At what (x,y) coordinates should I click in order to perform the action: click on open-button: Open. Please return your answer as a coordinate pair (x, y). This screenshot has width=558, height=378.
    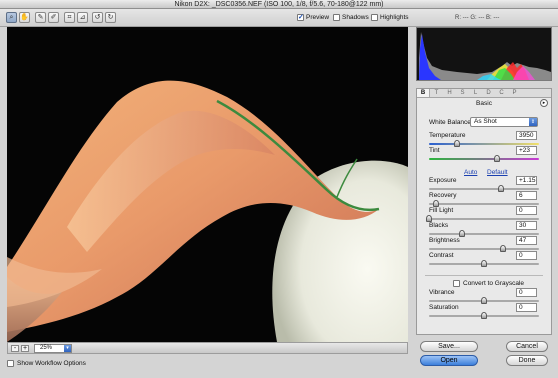
    Looking at the image, I should click on (449, 360).